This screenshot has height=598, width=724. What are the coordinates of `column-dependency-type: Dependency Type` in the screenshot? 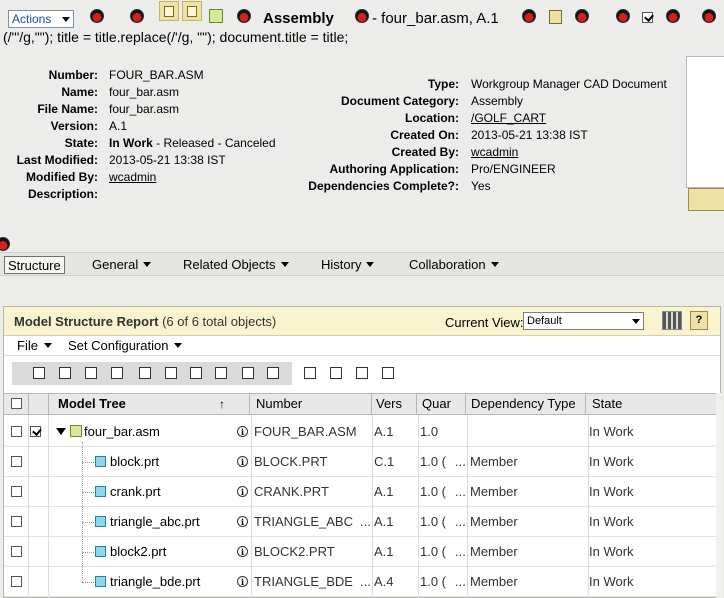 It's located at (526, 404).